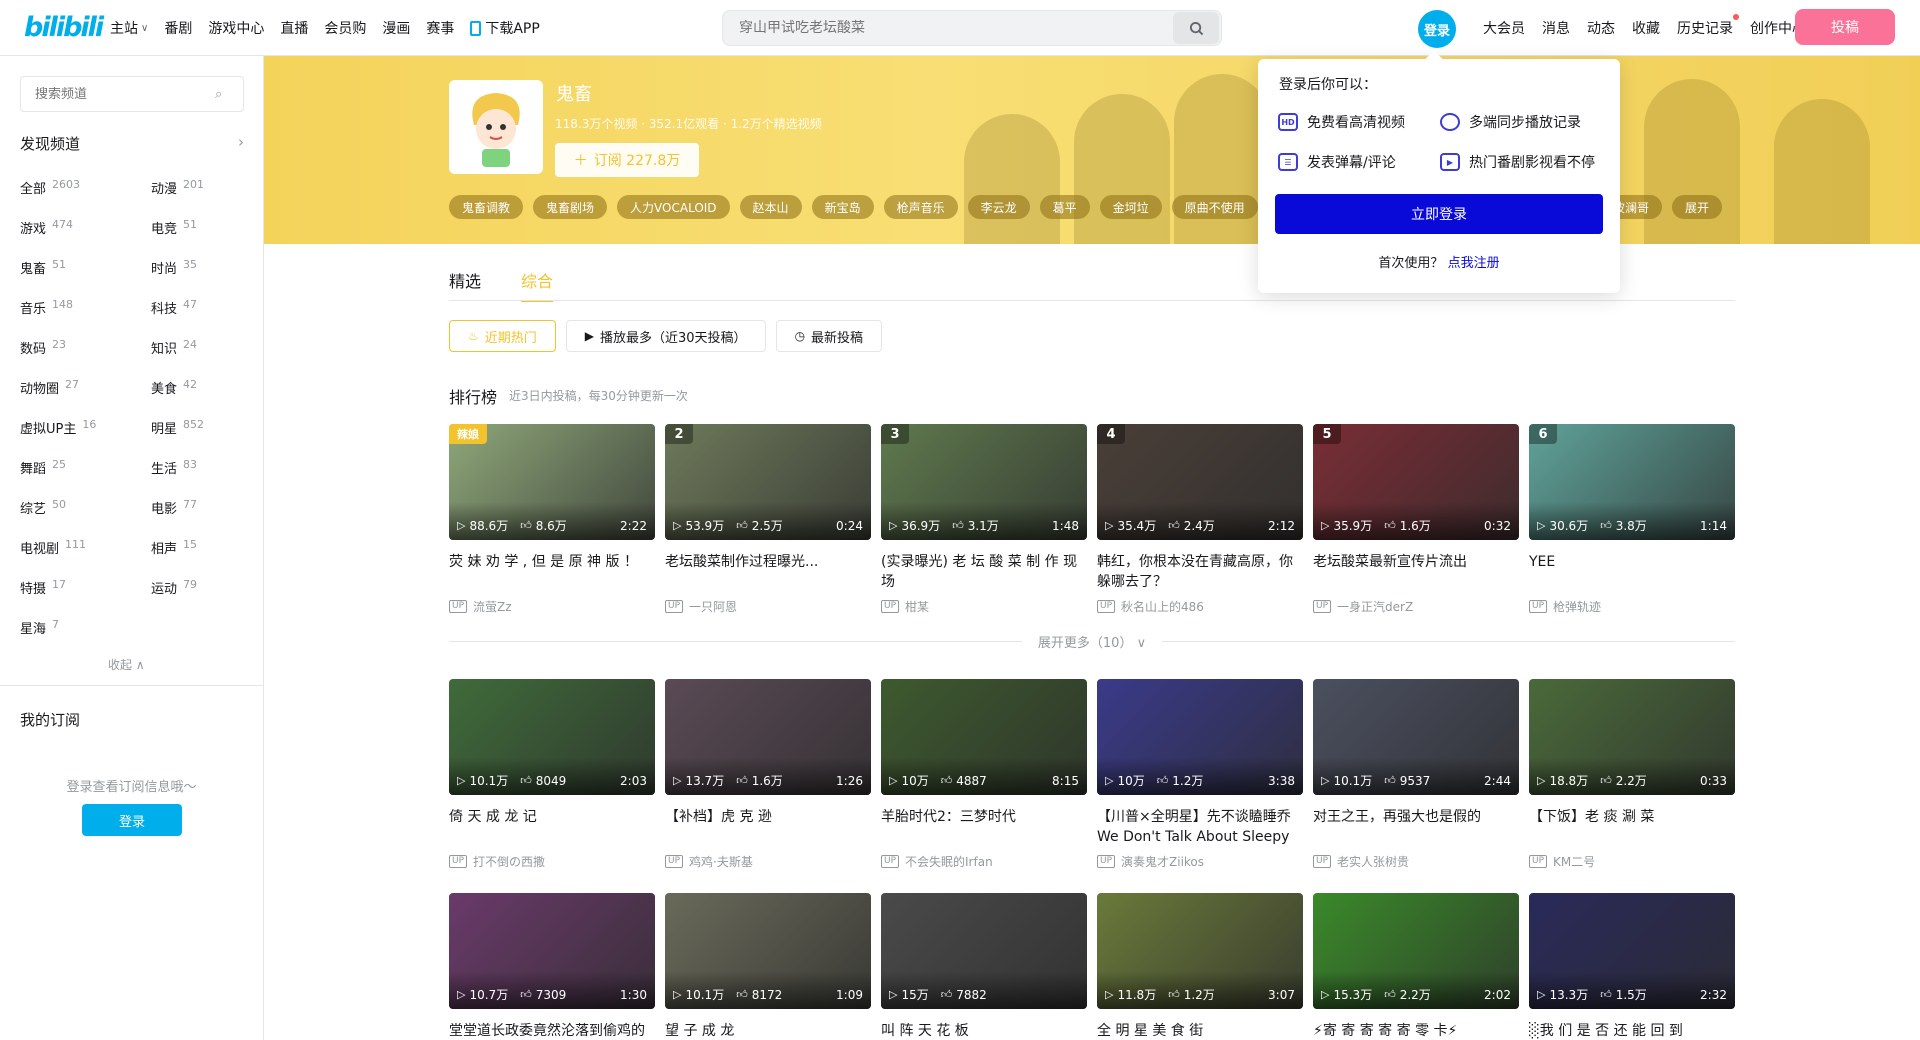 The width and height of the screenshot is (1920, 1040). What do you see at coordinates (1416, 482) in the screenshot?
I see `video-thumbnail: 5 ▷ 35.9万 👍︎ 1.6万 0:32` at bounding box center [1416, 482].